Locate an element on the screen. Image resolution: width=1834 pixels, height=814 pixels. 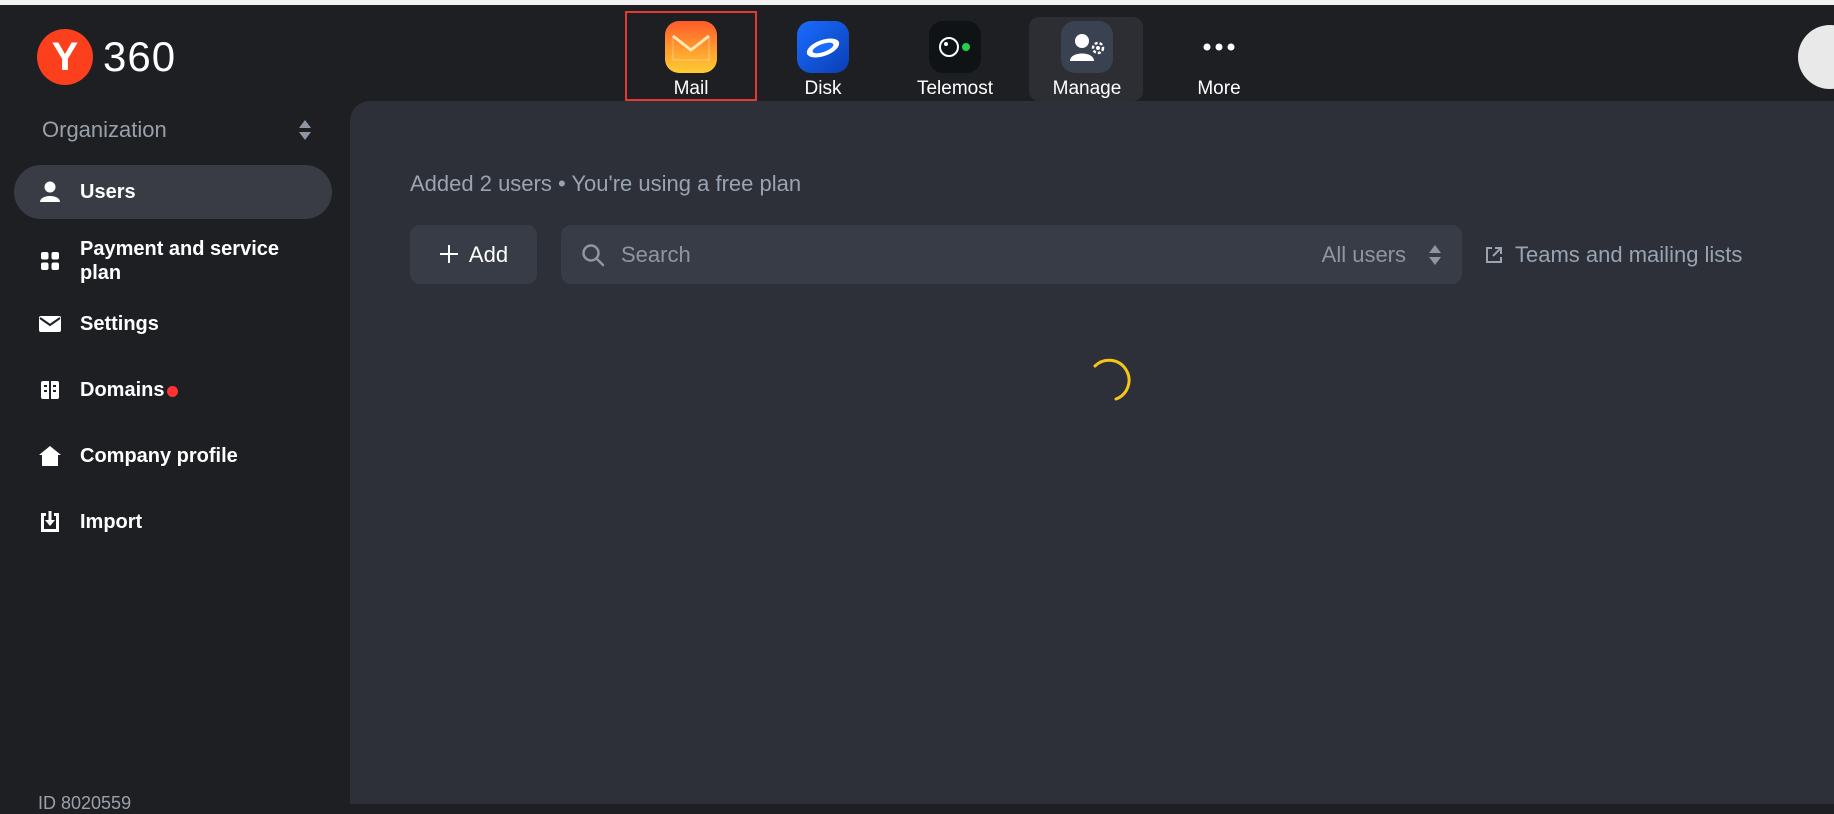
app-more: More is located at coordinates (1219, 56).